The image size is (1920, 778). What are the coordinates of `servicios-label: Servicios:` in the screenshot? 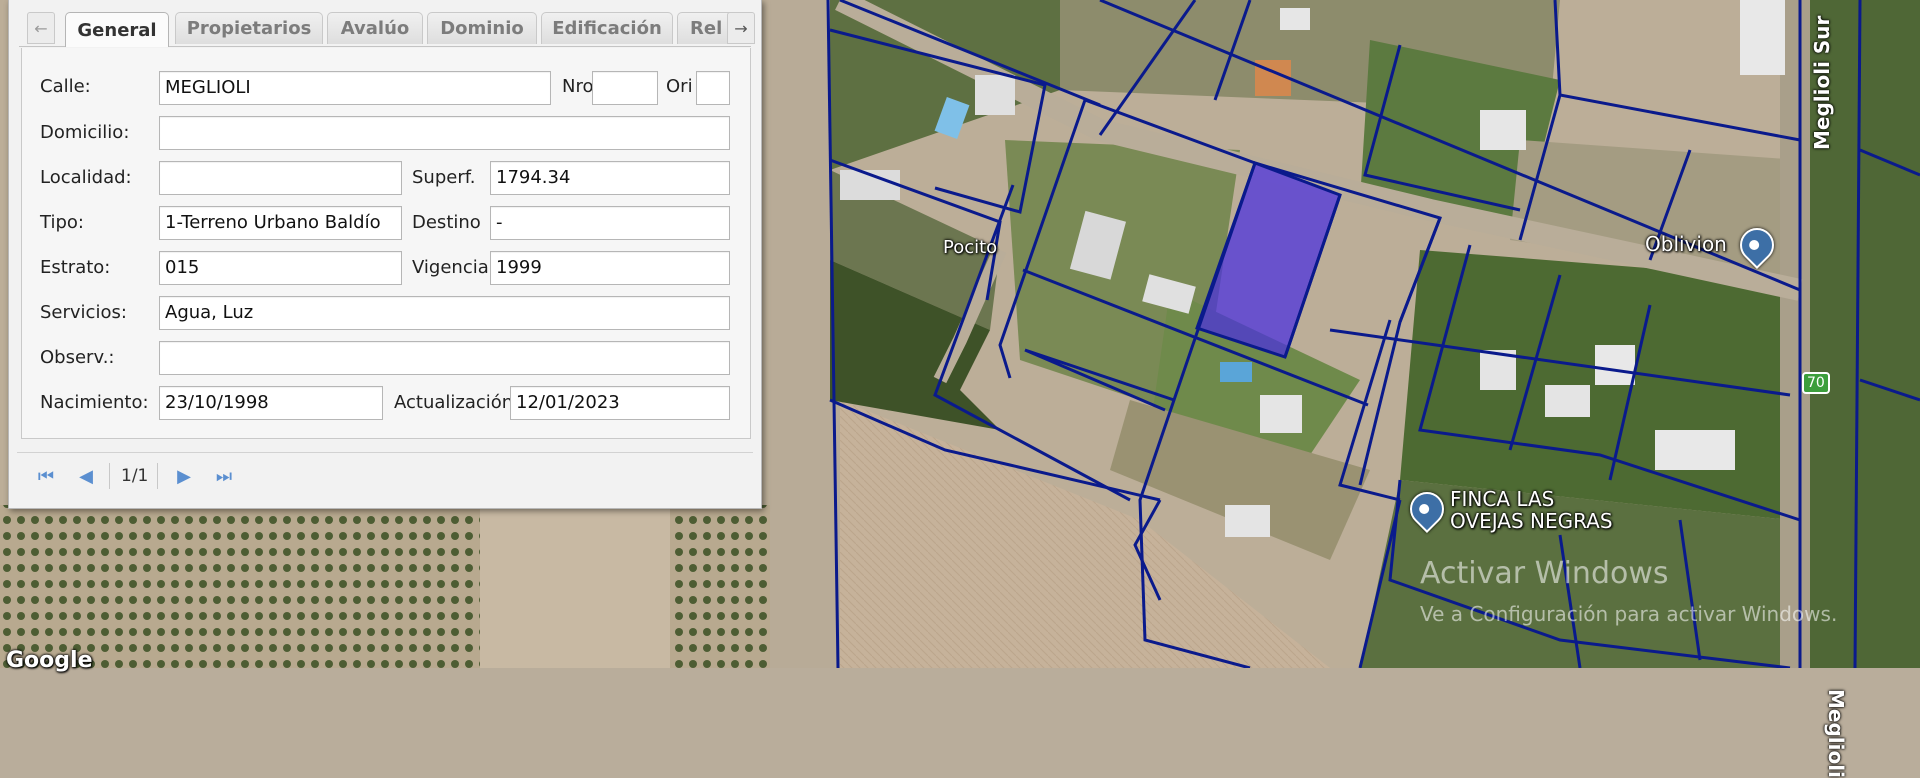 It's located at (83, 312).